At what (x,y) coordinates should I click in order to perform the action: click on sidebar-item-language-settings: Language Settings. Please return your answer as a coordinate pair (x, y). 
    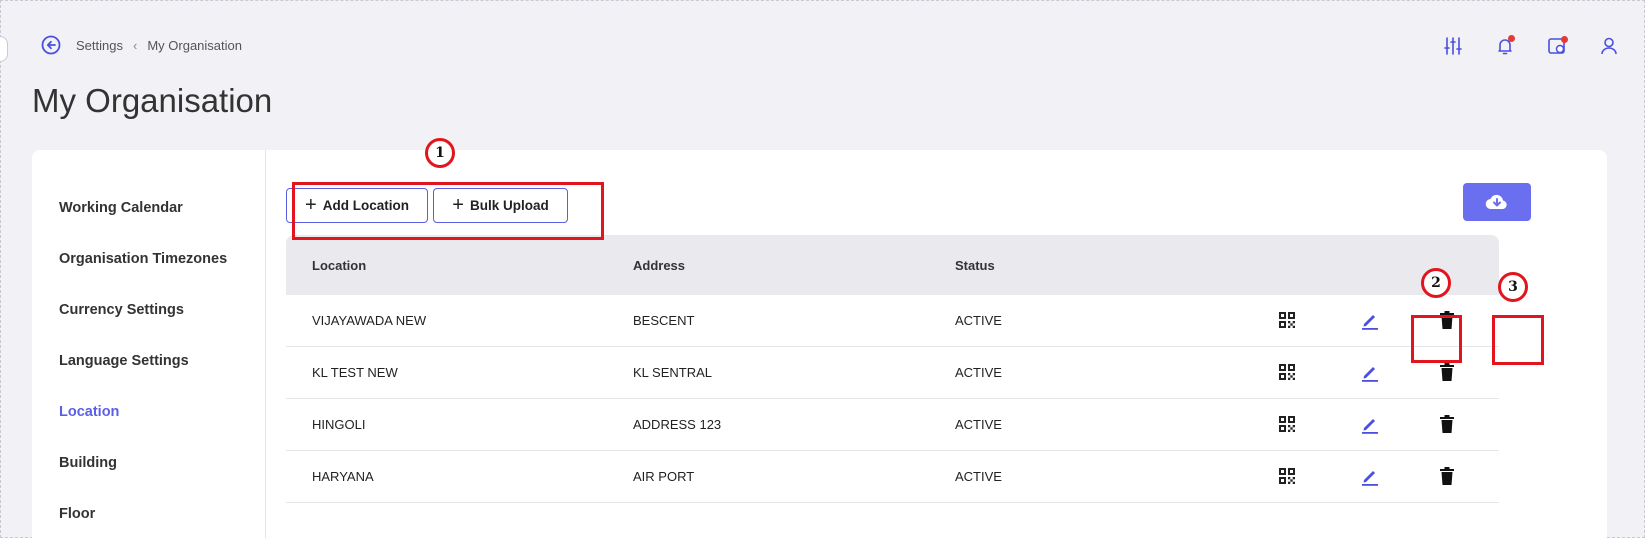
    Looking at the image, I should click on (124, 361).